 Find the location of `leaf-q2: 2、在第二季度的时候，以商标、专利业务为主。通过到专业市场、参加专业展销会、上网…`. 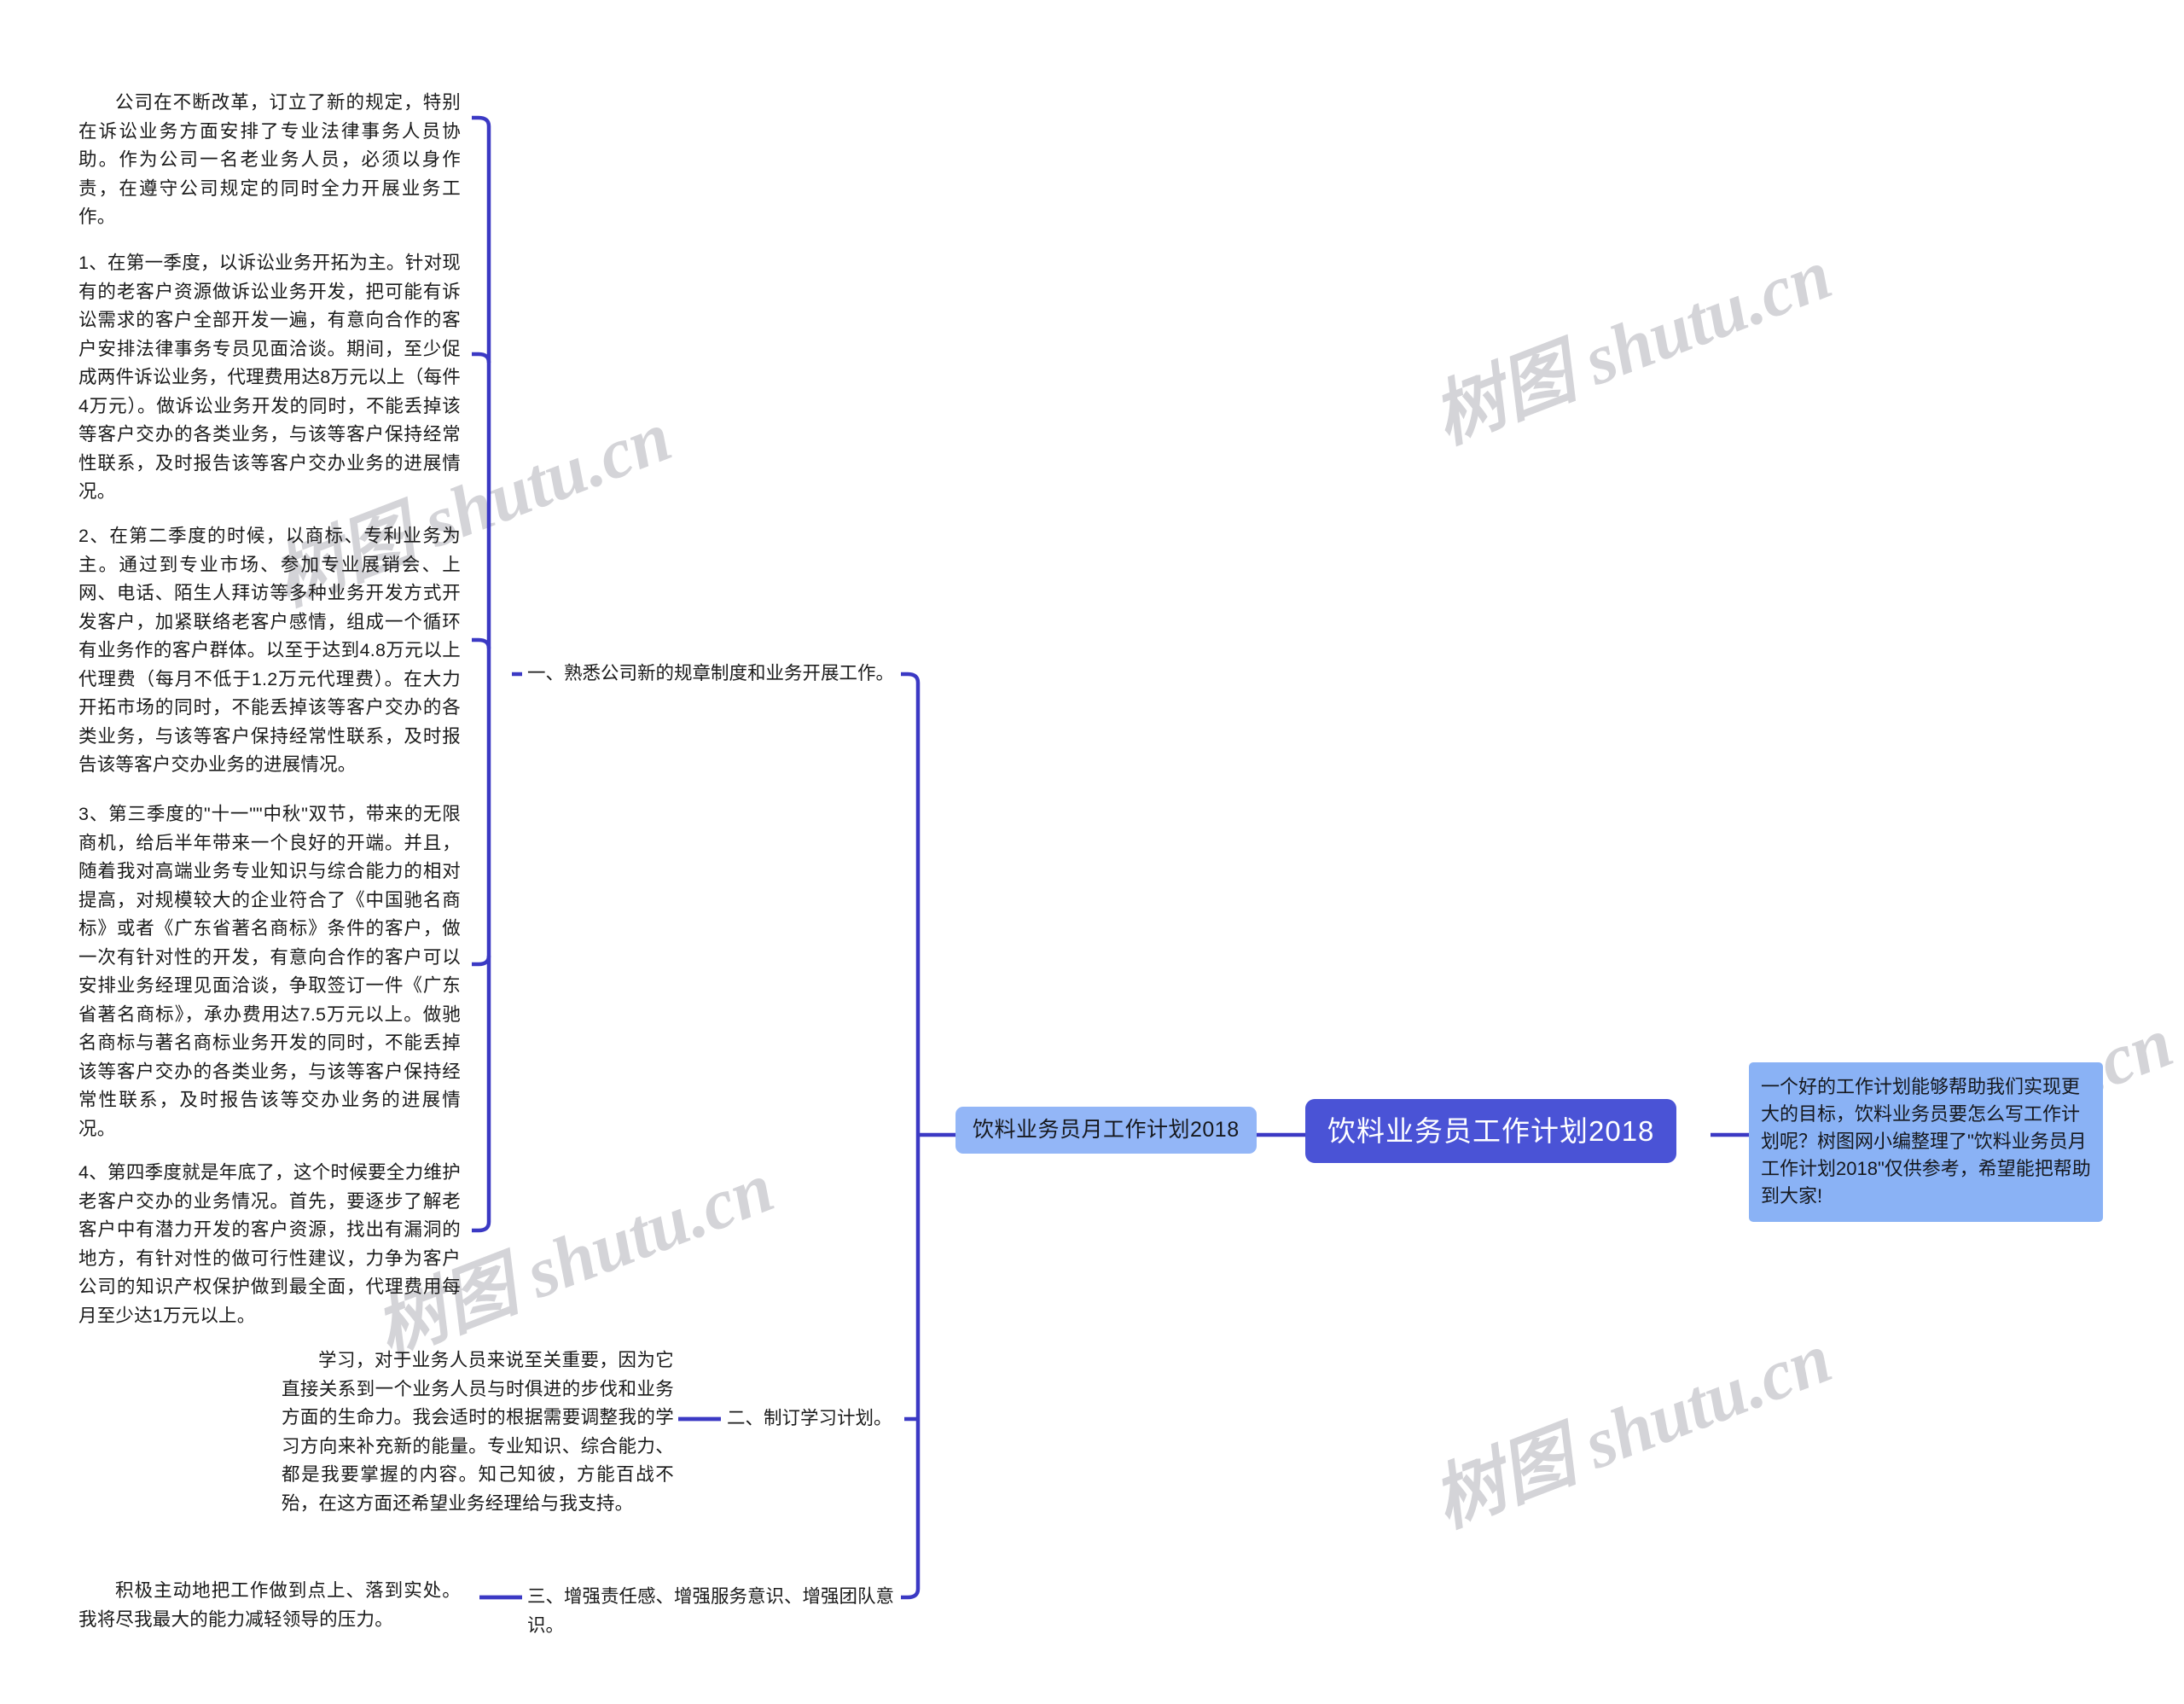

leaf-q2: 2、在第二季度的时候，以商标、专利业务为主。通过到专业市场、参加专业展销会、上网… is located at coordinates (269, 650).